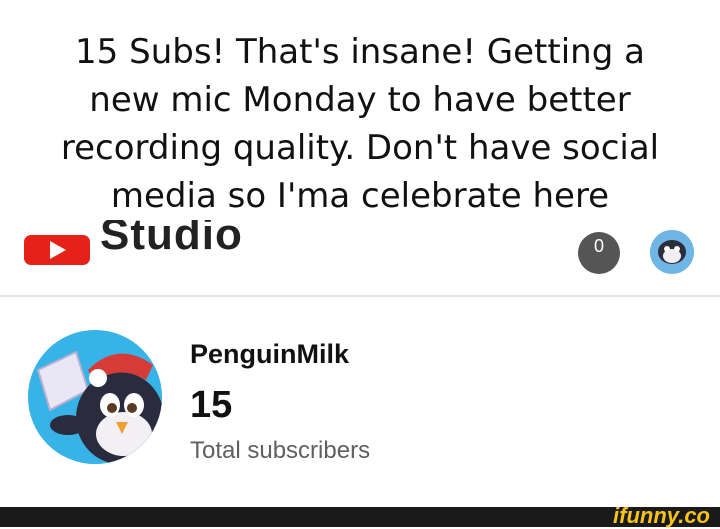 The width and height of the screenshot is (720, 529). Describe the element at coordinates (171, 239) in the screenshot. I see `studio-label: Studio` at that location.